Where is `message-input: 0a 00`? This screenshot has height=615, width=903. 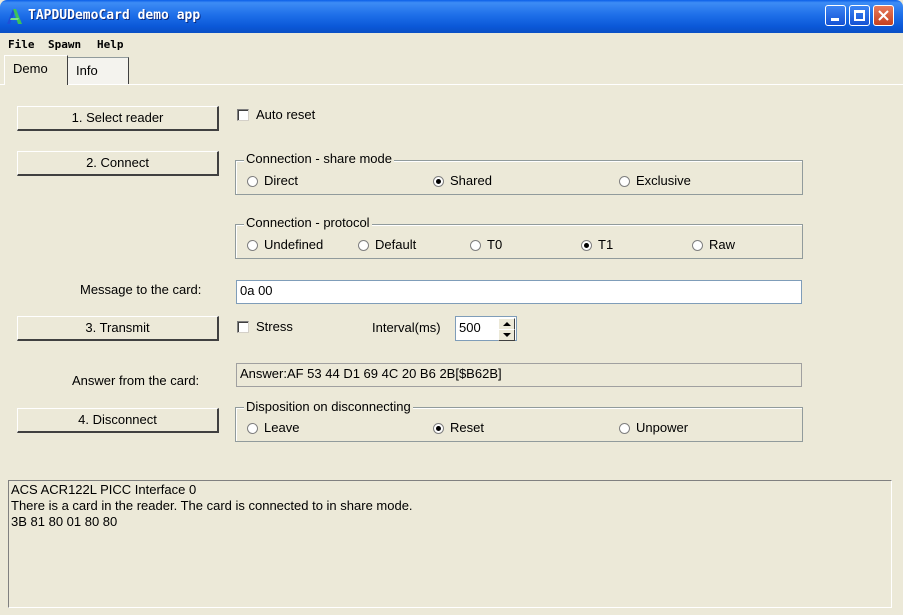 message-input: 0a 00 is located at coordinates (519, 292).